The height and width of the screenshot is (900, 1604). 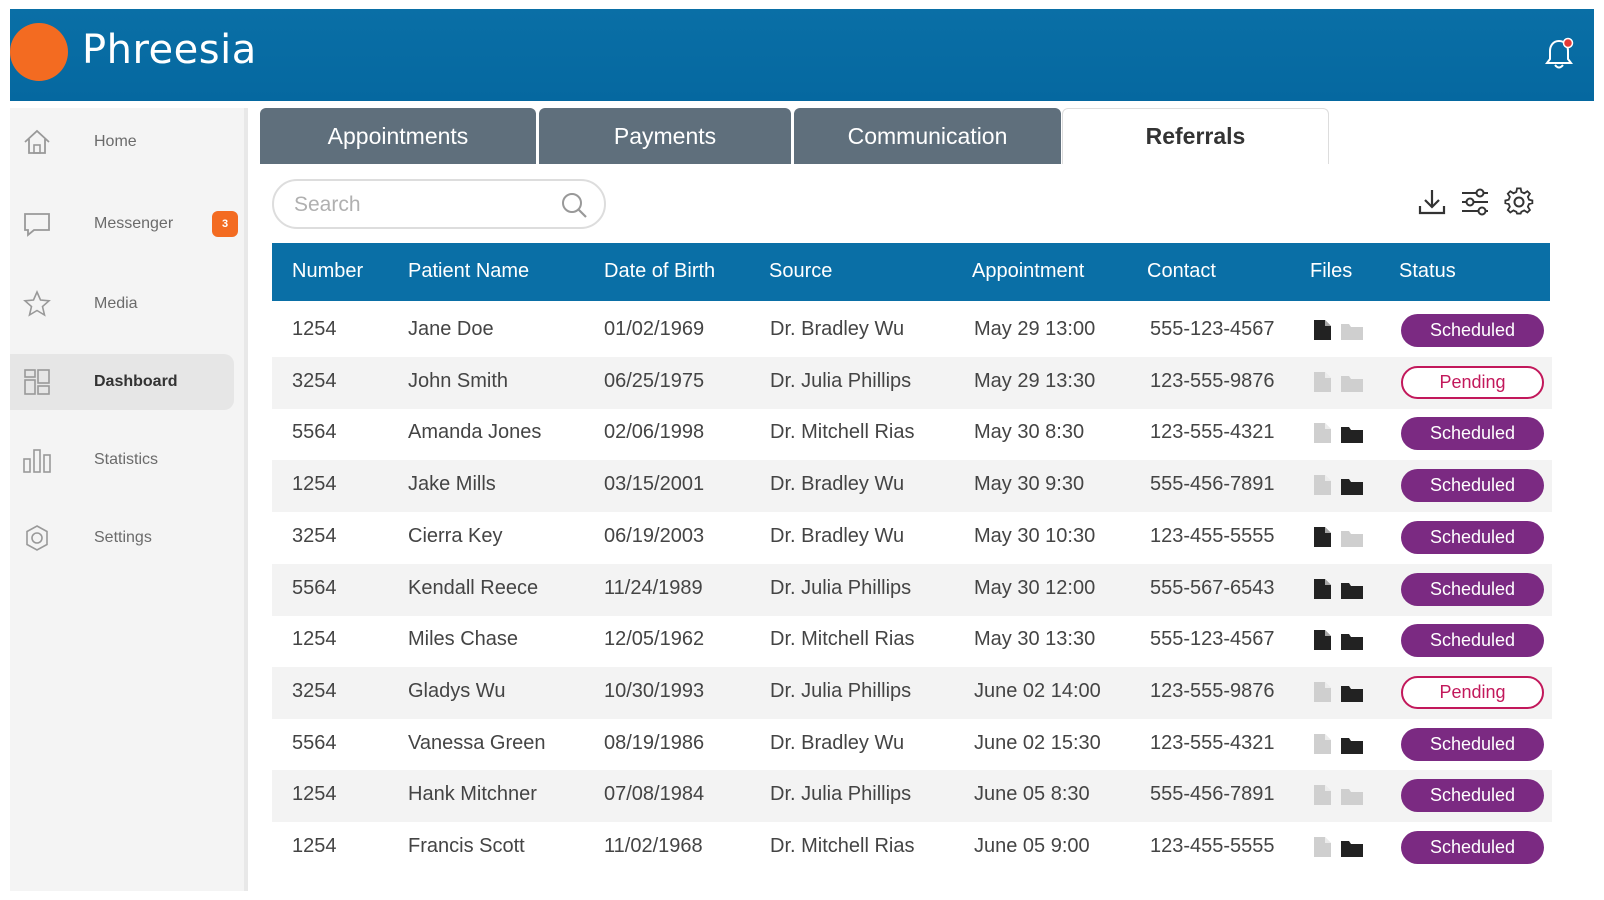 I want to click on tab-appointments: Appointments, so click(x=398, y=136).